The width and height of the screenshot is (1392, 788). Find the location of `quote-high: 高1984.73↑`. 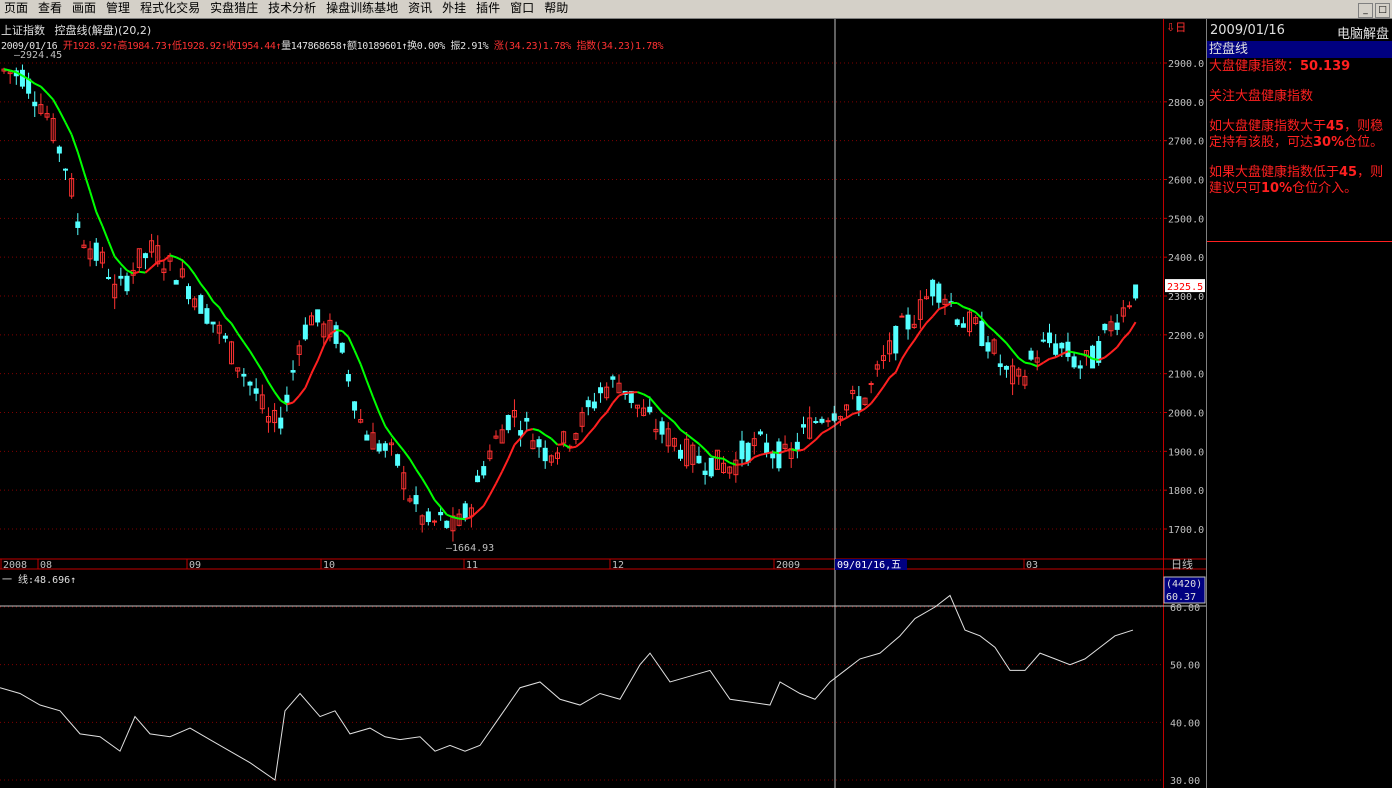

quote-high: 高1984.73↑ is located at coordinates (144, 46).